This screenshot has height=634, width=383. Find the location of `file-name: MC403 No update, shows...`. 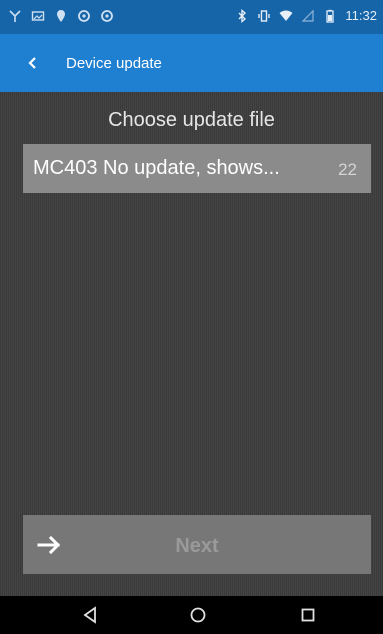

file-name: MC403 No update, shows... is located at coordinates (156, 168).